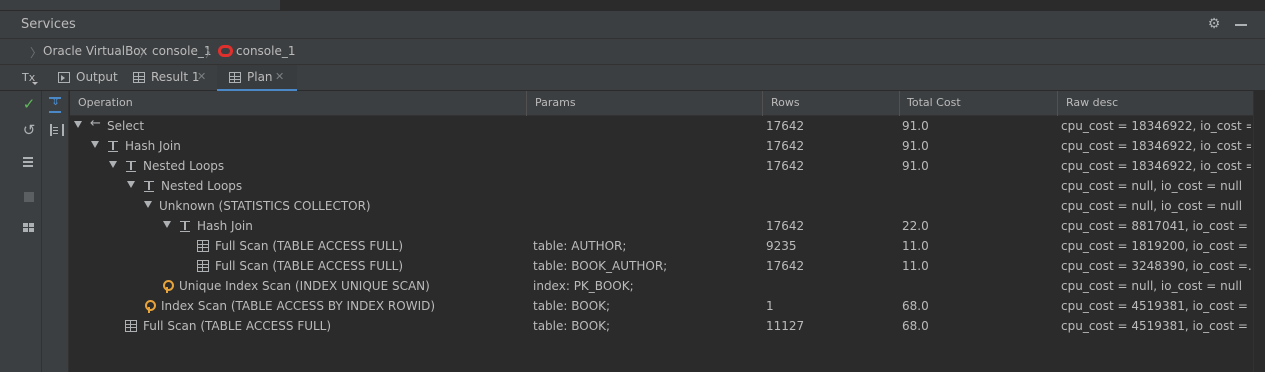 This screenshot has width=1265, height=372. I want to click on lines-icon, so click(29, 162).